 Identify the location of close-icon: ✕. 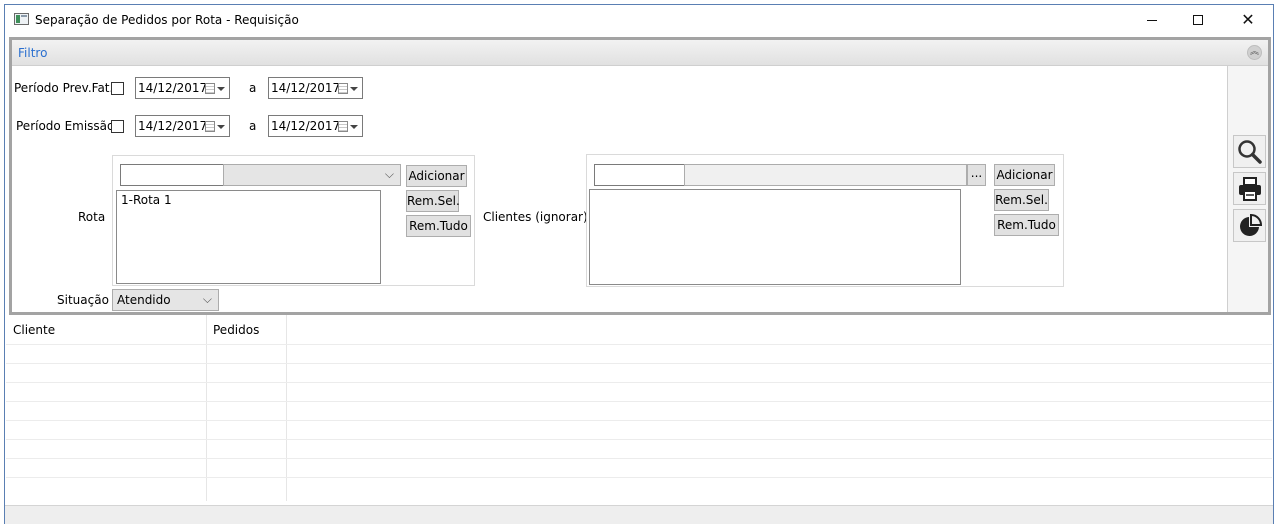
(1248, 19).